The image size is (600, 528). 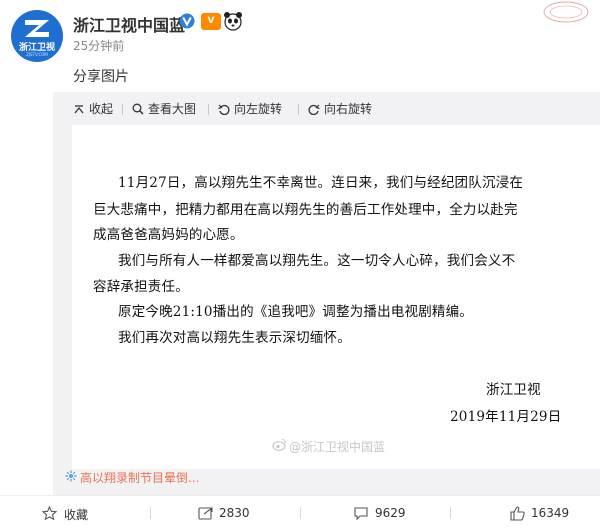 I want to click on repost-count: 2830, so click(x=234, y=513).